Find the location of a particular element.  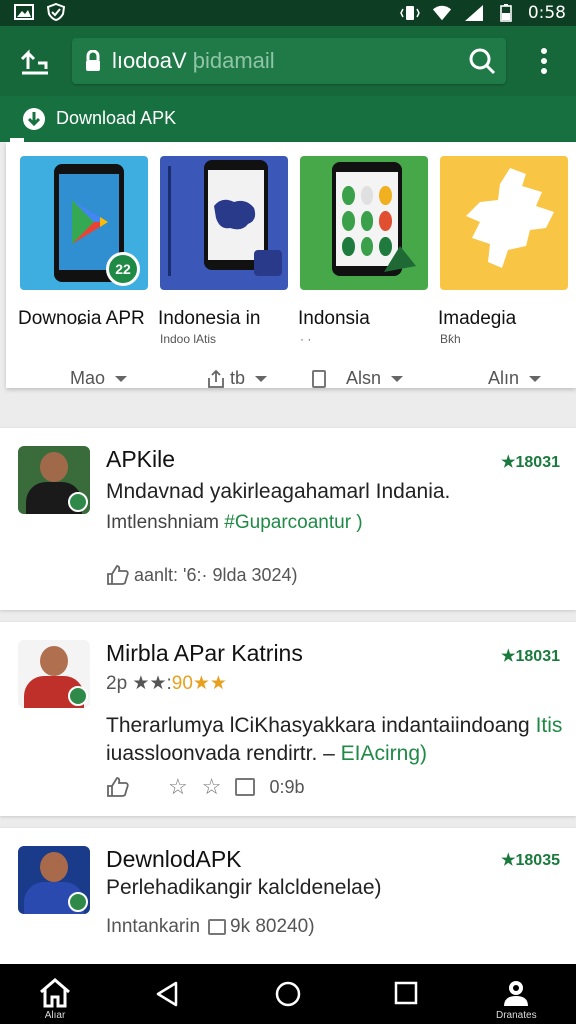

signal-icon is located at coordinates (474, 13).